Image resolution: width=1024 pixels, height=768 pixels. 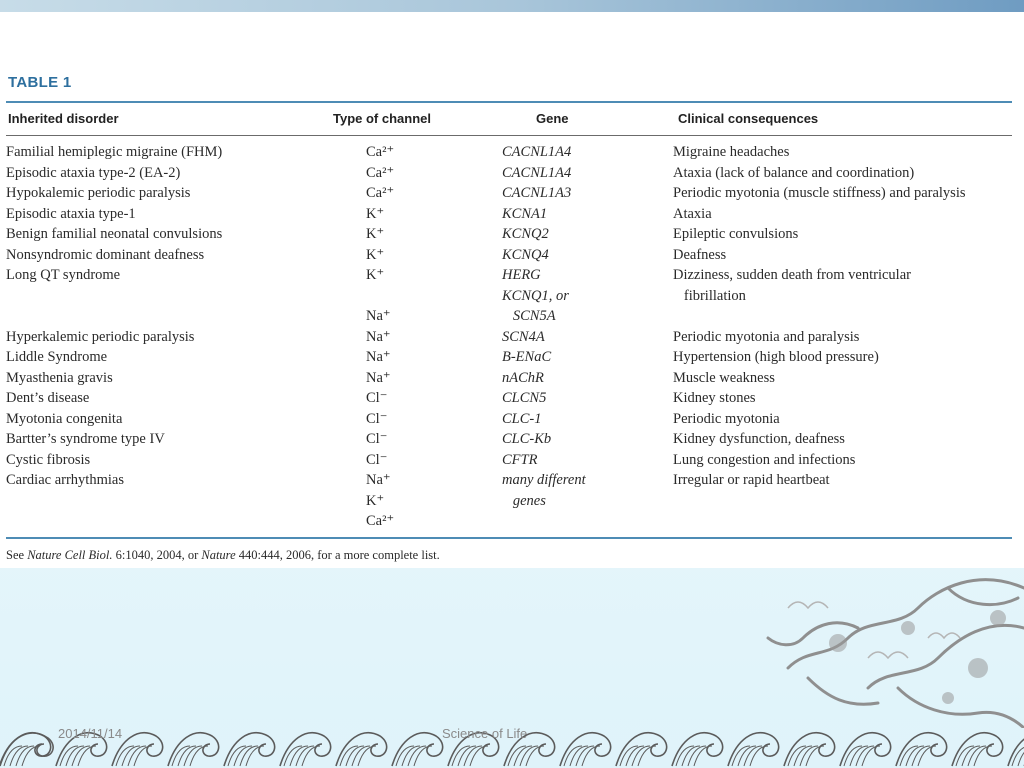 I want to click on disorder-cell: Episodic ataxia type-1, so click(x=71, y=213).